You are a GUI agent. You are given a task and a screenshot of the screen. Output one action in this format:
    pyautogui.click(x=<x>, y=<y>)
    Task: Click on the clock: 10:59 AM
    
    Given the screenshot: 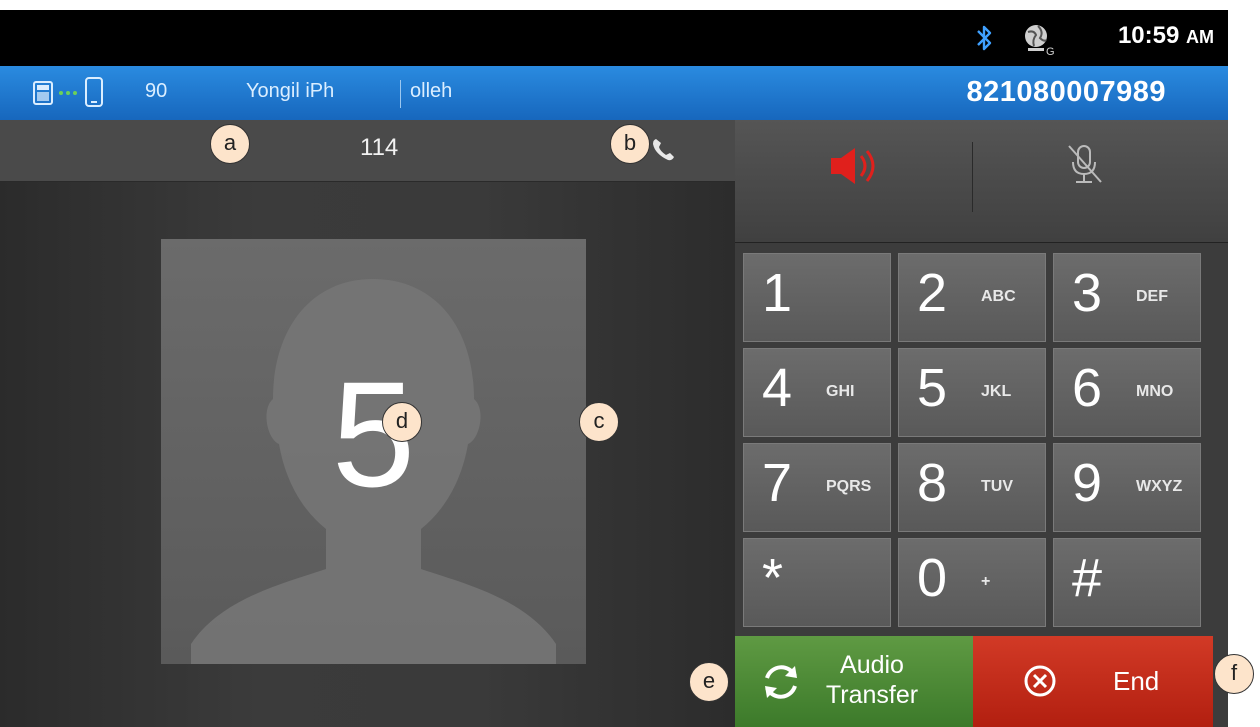 What is the action you would take?
    pyautogui.click(x=1166, y=36)
    